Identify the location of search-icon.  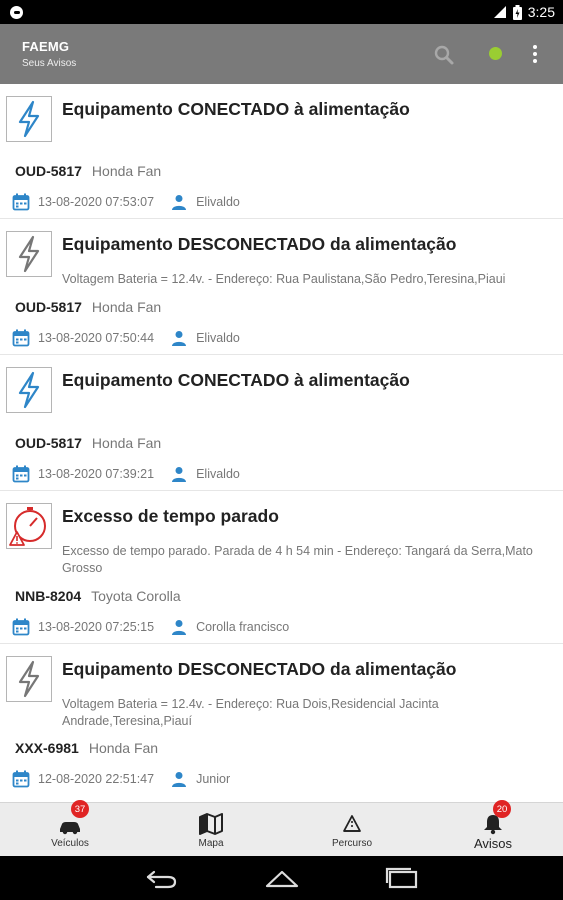
(444, 55).